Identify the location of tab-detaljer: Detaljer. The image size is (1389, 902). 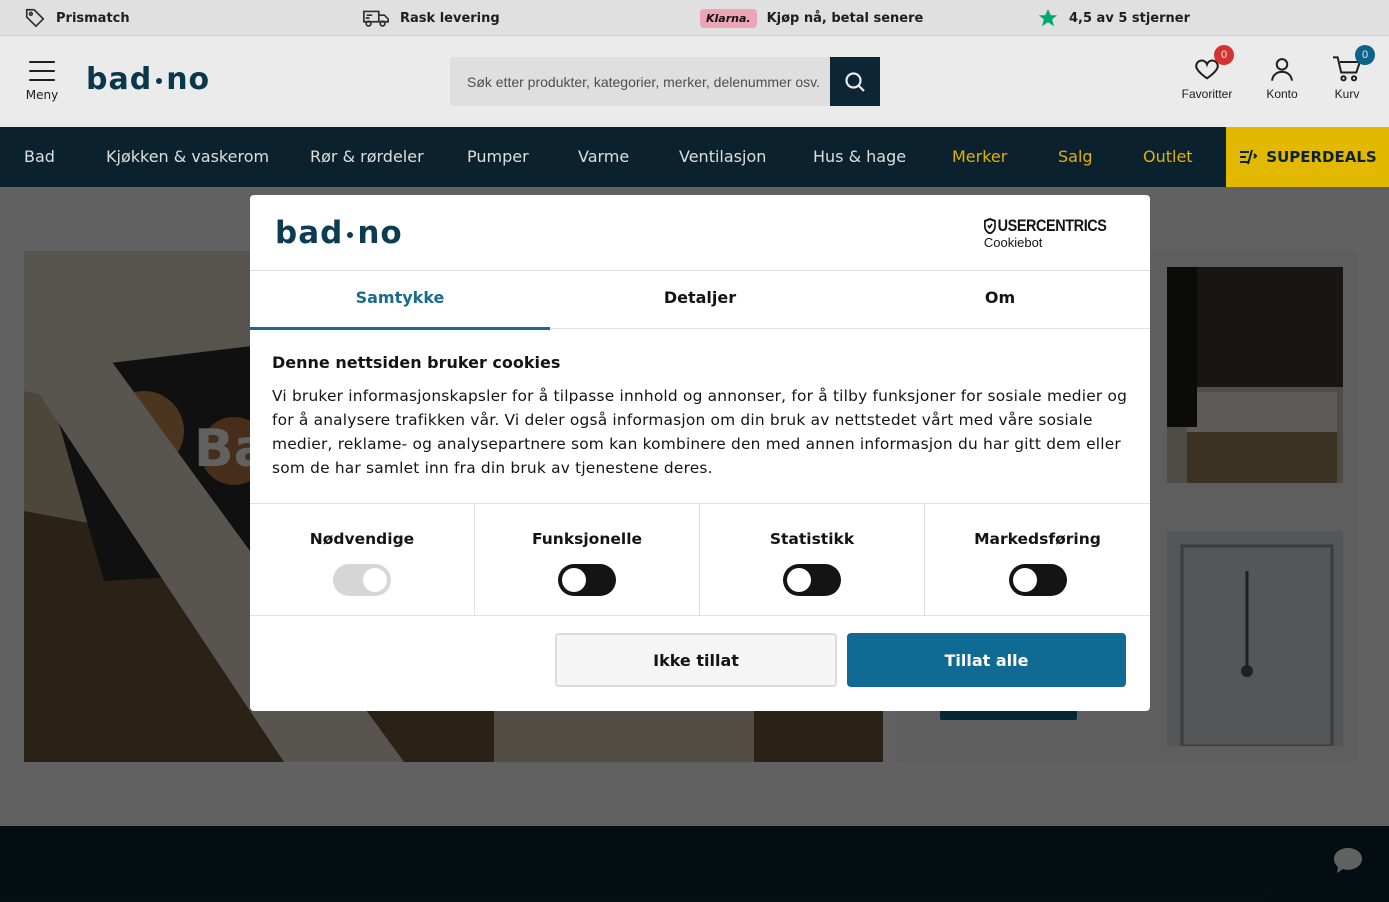
(700, 300).